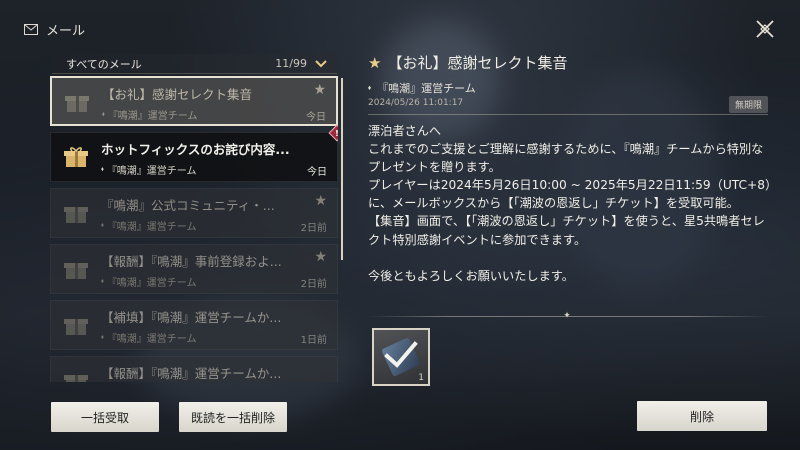 The image size is (800, 450). I want to click on detail-sender-label: 『鳴潮』運営チーム, so click(426, 88).